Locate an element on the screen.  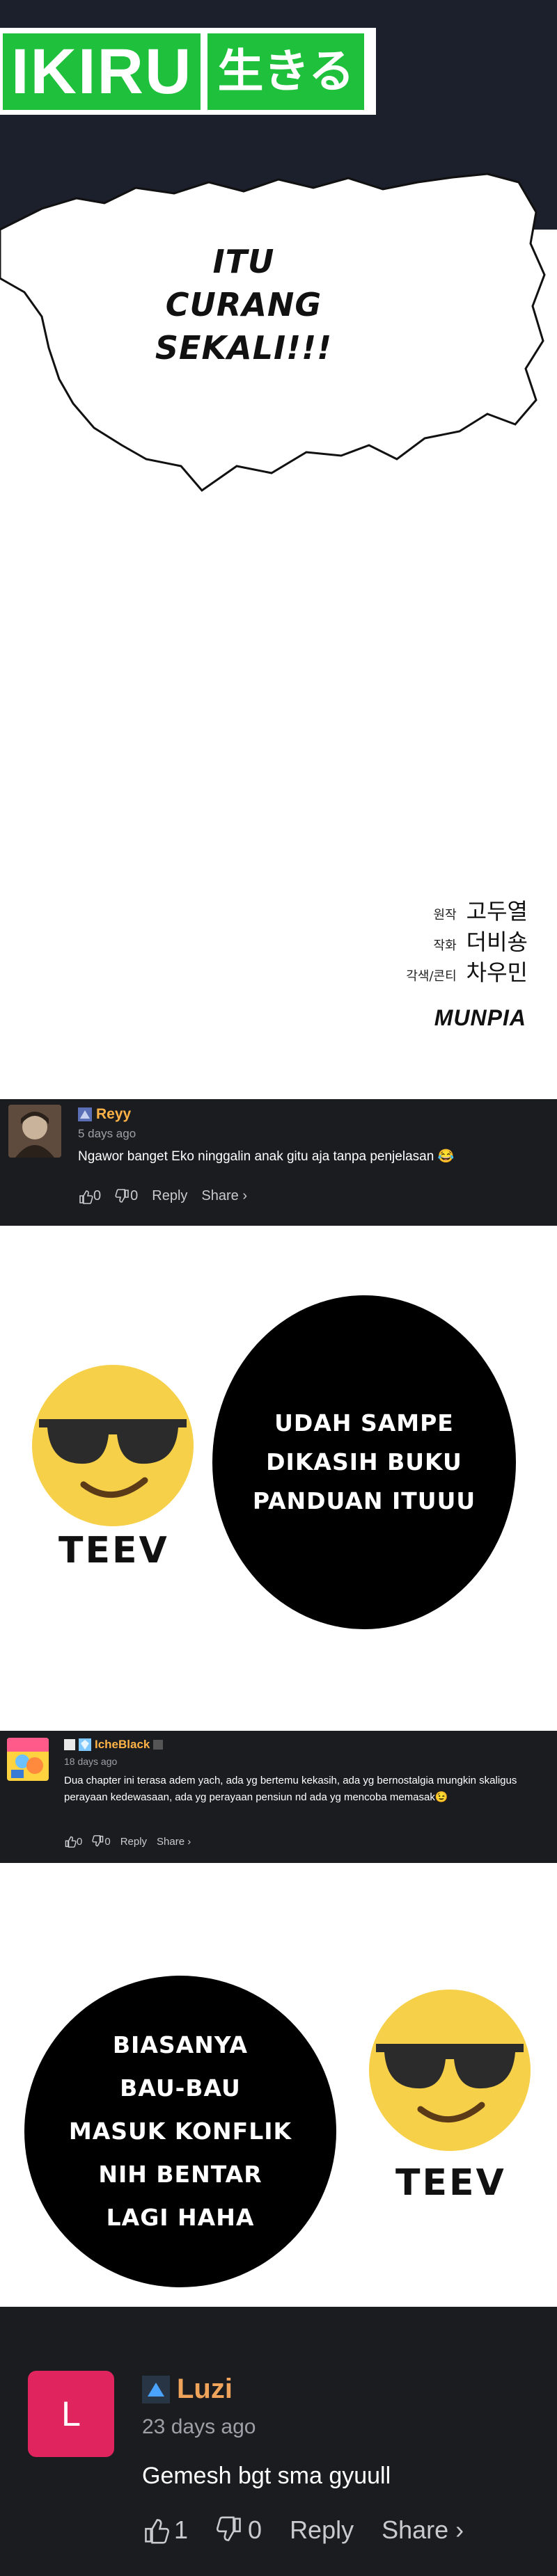
gem-badge-icon is located at coordinates (85, 1744).